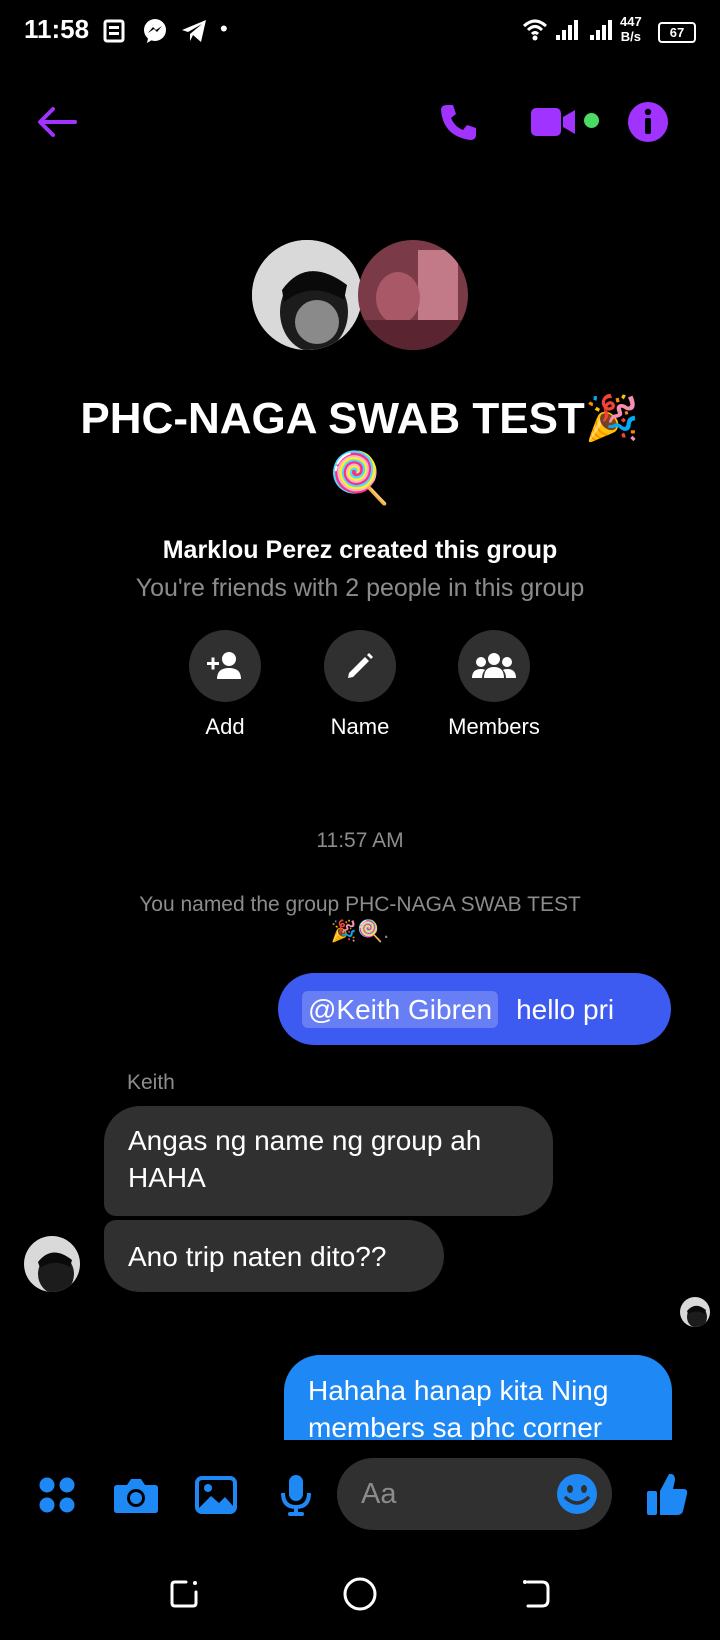  I want to click on video-camera-icon, so click(553, 122).